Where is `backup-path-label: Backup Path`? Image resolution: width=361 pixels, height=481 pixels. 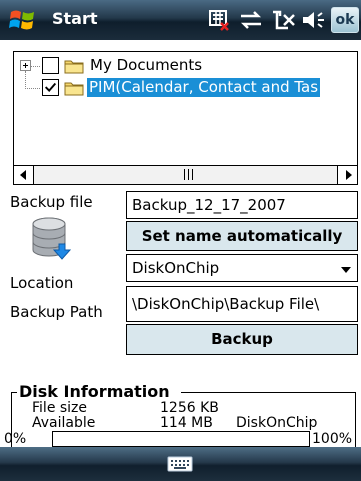
backup-path-label: Backup Path is located at coordinates (56, 312).